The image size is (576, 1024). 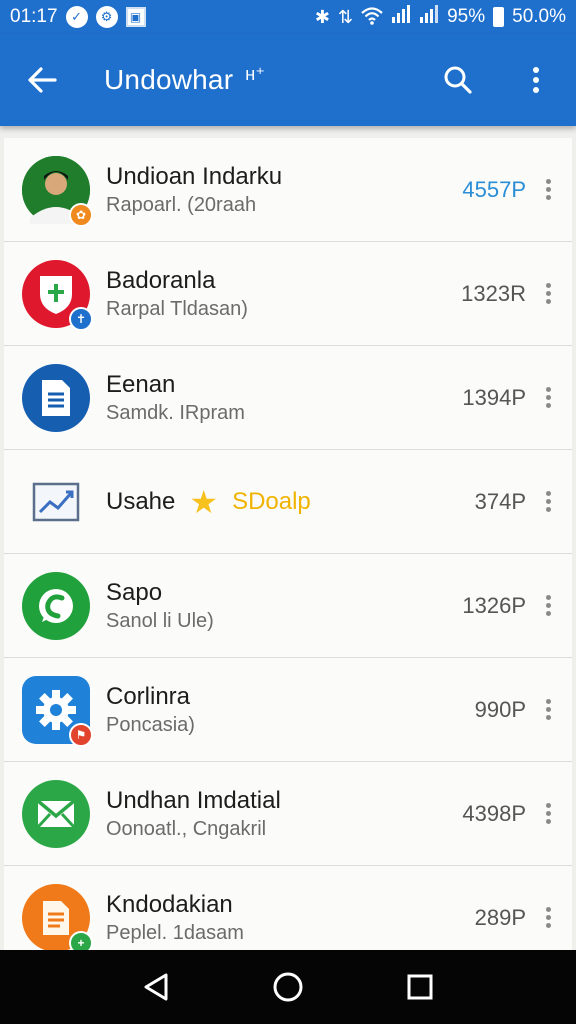 What do you see at coordinates (346, 17) in the screenshot?
I see `data-sync-icon: ⇅` at bounding box center [346, 17].